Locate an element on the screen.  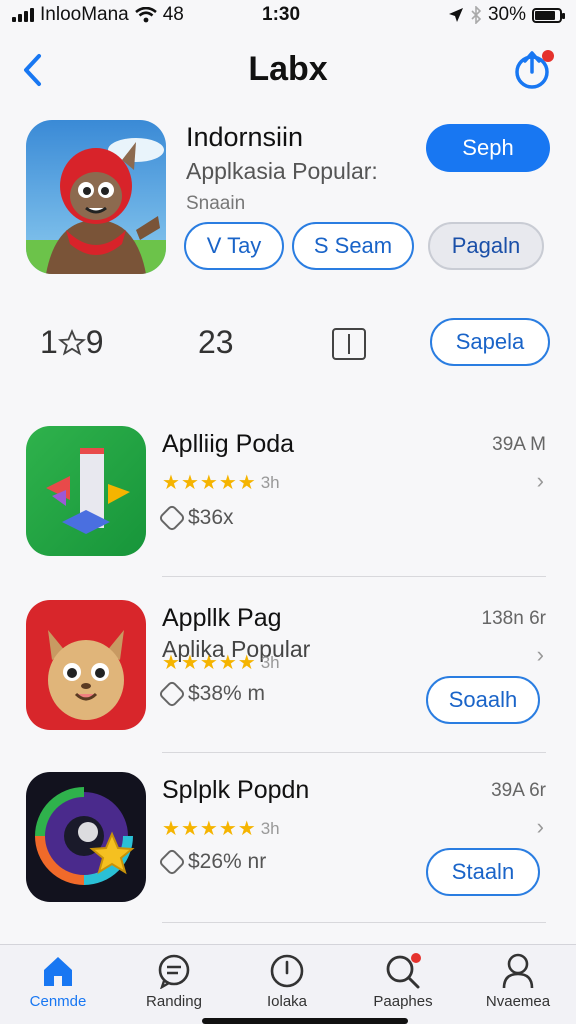
pill-button-1: V Tay is located at coordinates (234, 246).